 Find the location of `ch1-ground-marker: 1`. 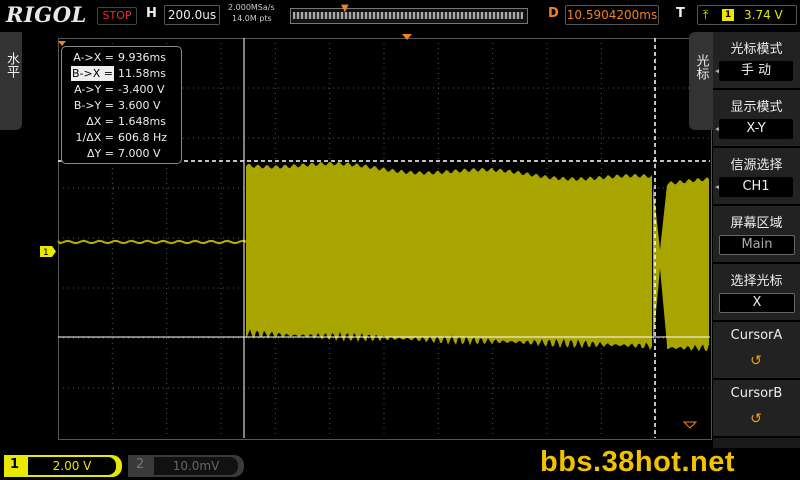

ch1-ground-marker: 1 is located at coordinates (48, 252).